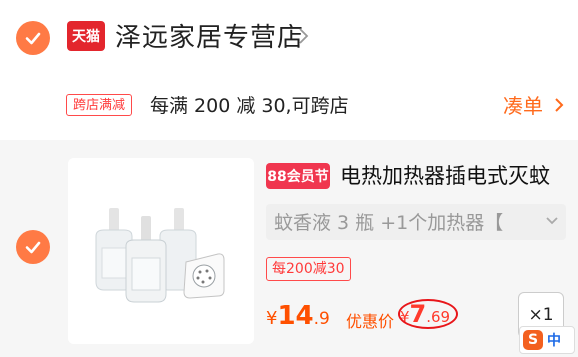 The width and height of the screenshot is (578, 357). What do you see at coordinates (533, 340) in the screenshot?
I see `sogou-ime-icon: S` at bounding box center [533, 340].